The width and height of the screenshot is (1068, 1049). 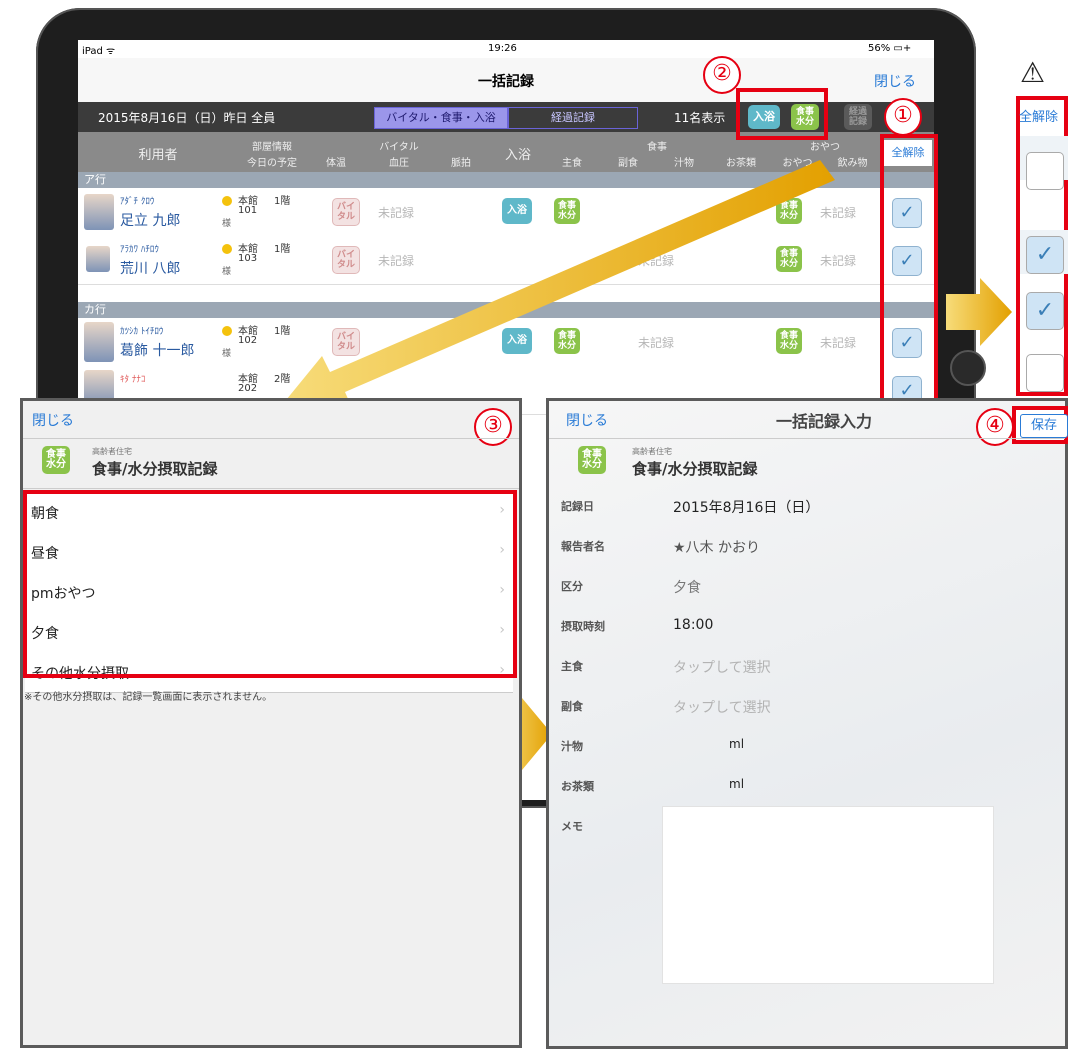 I want to click on field-main-dish: 主食 タップして選択, so click(x=807, y=666).